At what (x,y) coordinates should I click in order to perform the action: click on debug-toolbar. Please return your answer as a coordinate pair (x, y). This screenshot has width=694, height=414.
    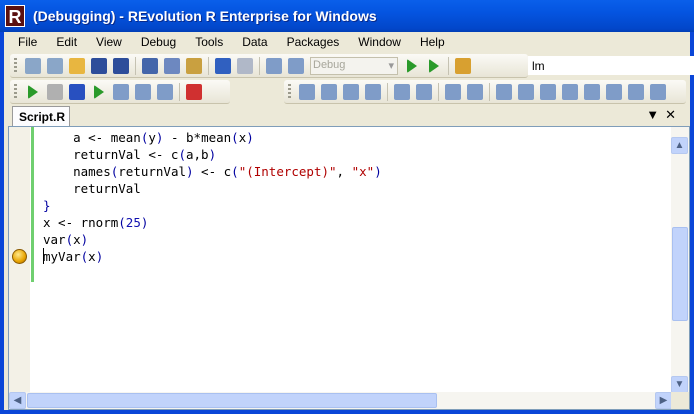
    Looking at the image, I should click on (120, 92).